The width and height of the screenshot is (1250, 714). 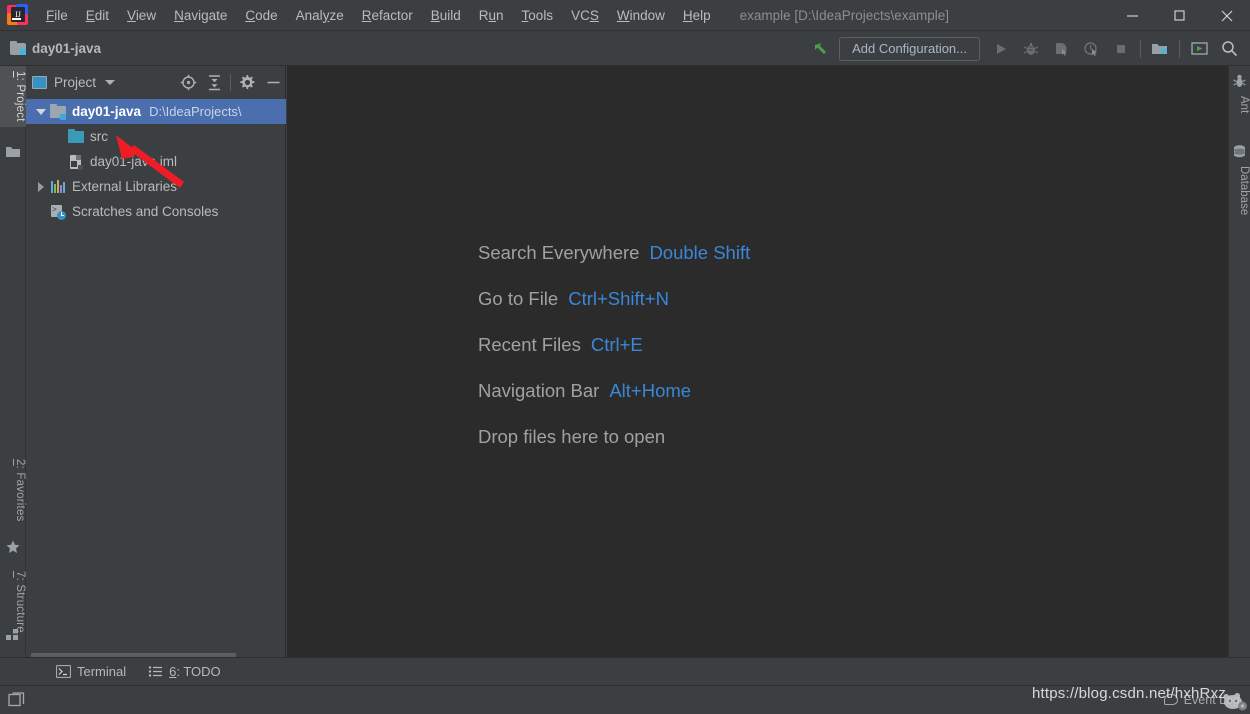 What do you see at coordinates (538, 15) in the screenshot?
I see `menu-item-tools: Tools` at bounding box center [538, 15].